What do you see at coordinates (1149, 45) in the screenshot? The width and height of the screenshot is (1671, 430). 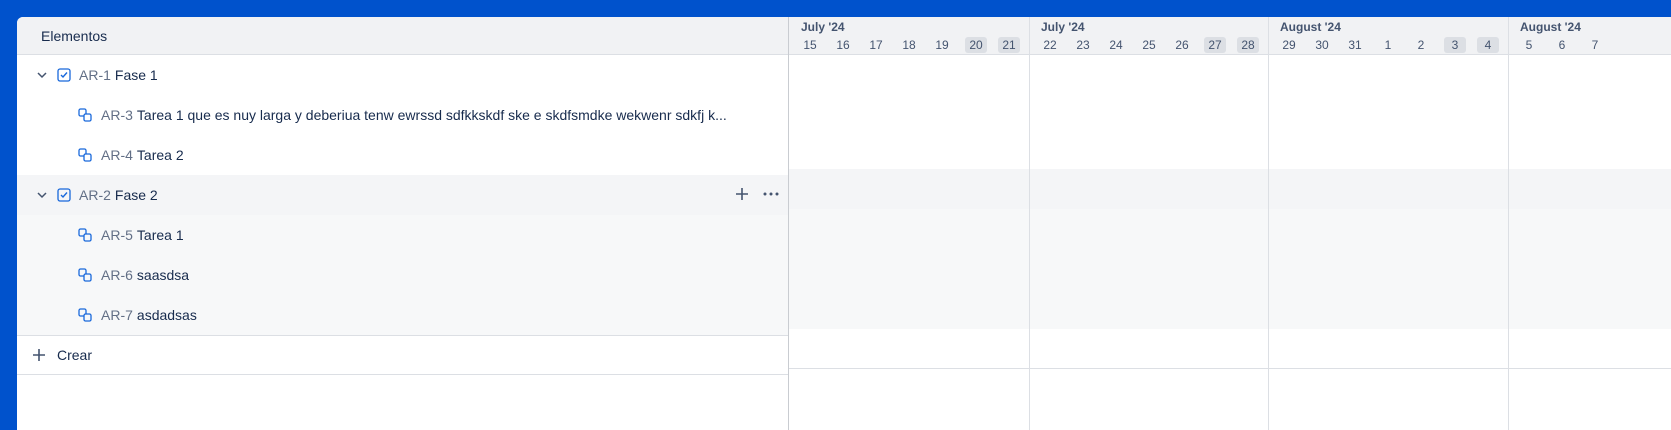 I see `day-label: 25` at bounding box center [1149, 45].